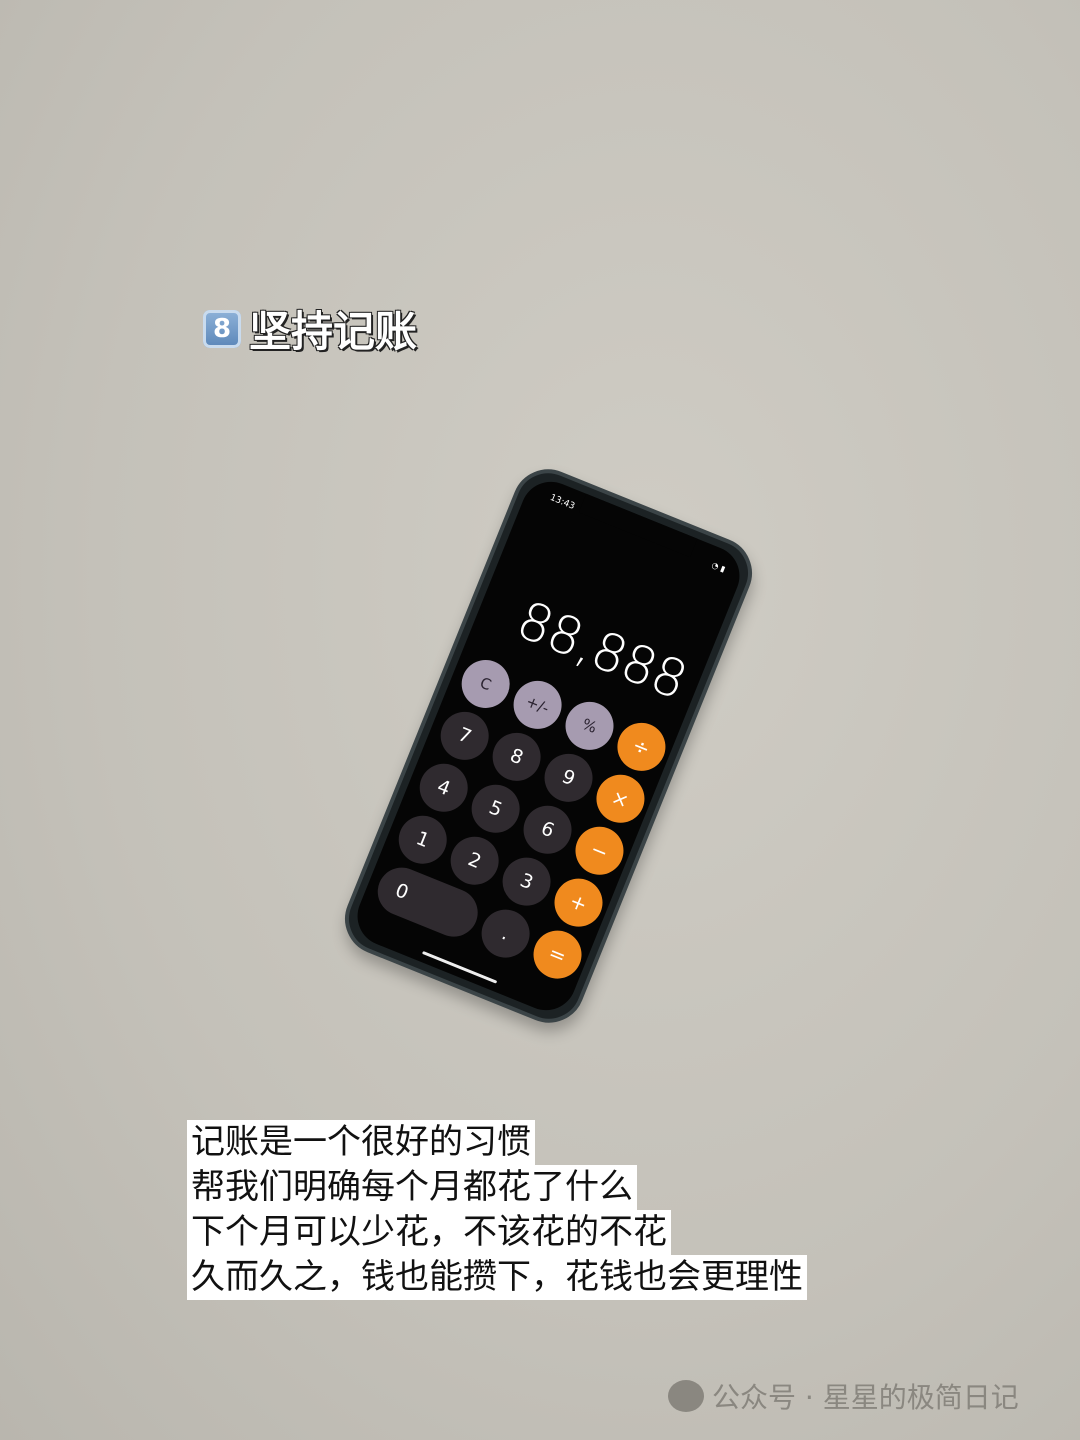  I want to click on caption-line: 记账是一个很好的习惯, so click(361, 1142).